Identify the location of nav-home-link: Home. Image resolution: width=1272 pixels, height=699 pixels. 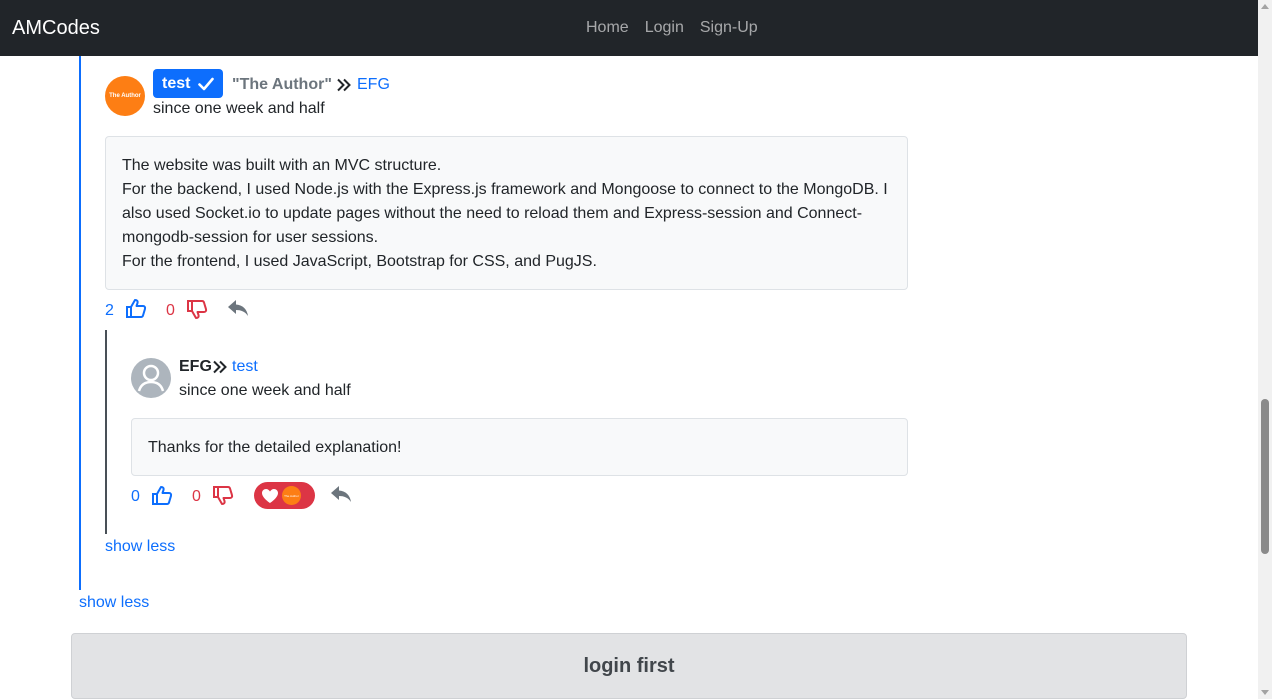
(607, 28).